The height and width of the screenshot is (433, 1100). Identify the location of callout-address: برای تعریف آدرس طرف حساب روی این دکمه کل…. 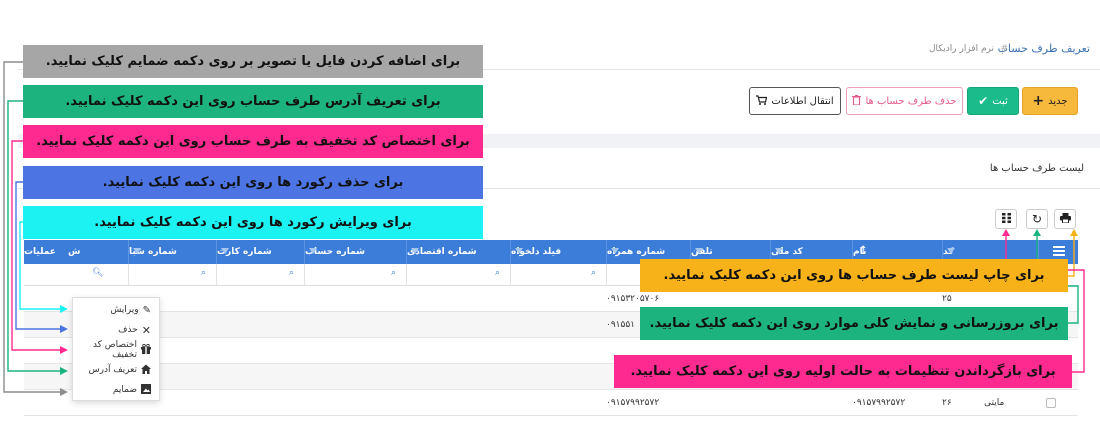
(253, 101).